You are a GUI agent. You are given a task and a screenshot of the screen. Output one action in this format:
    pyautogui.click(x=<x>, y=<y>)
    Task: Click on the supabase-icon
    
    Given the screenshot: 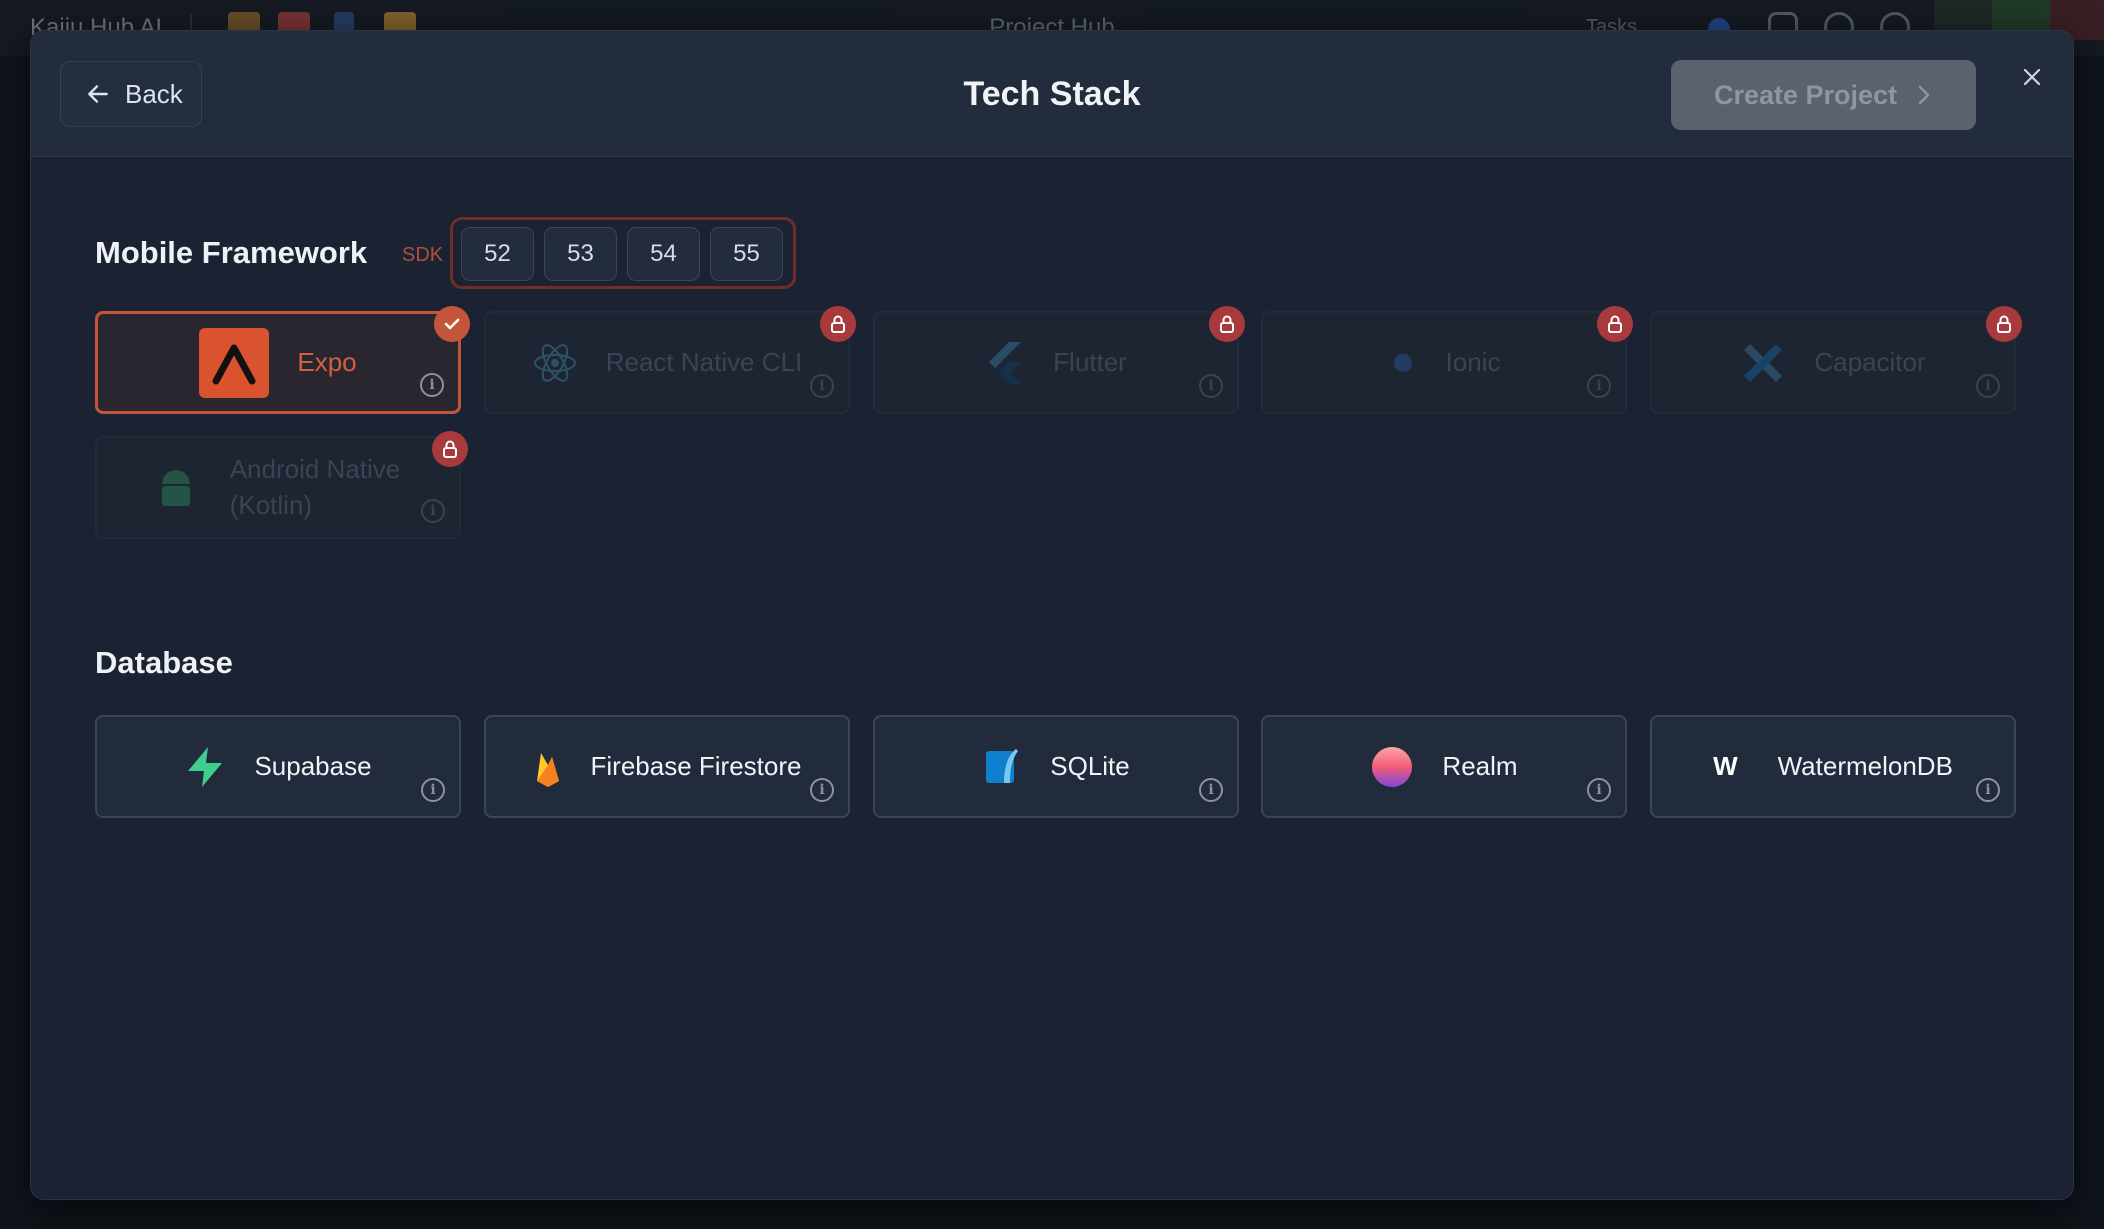 What is the action you would take?
    pyautogui.click(x=205, y=766)
    